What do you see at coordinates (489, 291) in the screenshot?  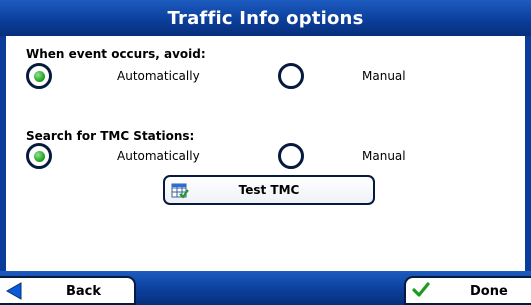 I see `done-label: Done` at bounding box center [489, 291].